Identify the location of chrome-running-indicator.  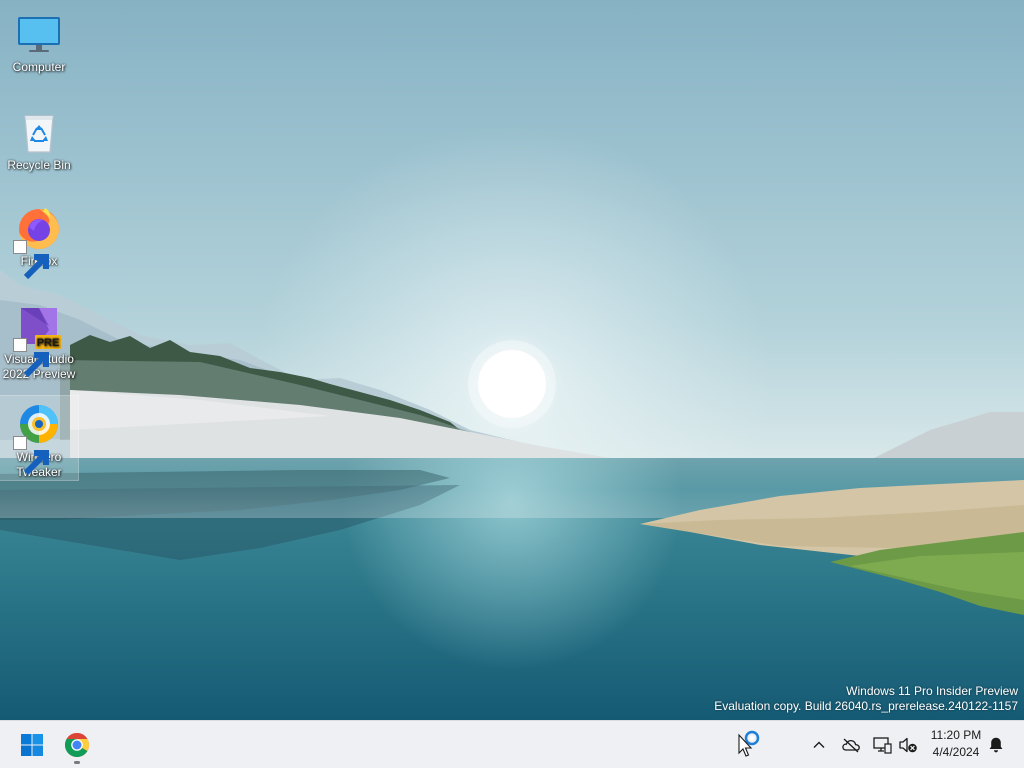
(77, 762).